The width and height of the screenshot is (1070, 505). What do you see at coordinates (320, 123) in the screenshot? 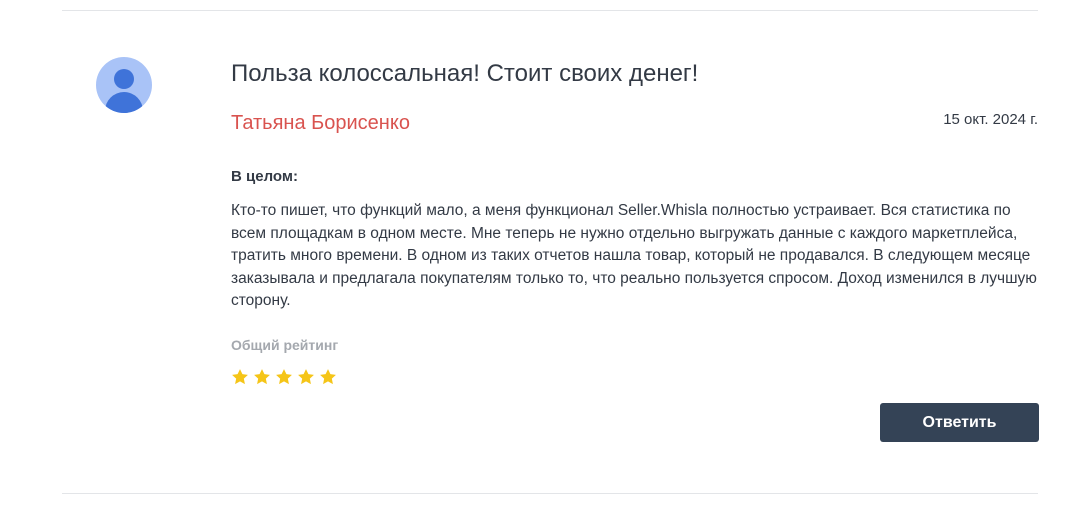
I see `review-author: Татьяна Борисенко` at bounding box center [320, 123].